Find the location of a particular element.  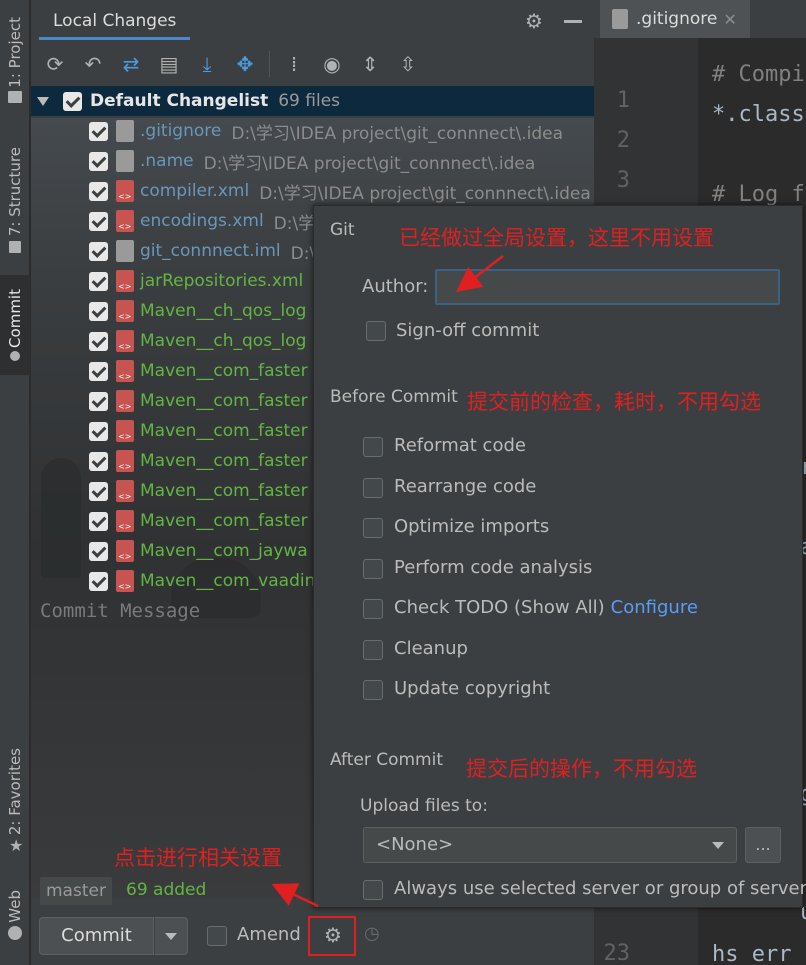

file-name: jarRepositories.xml is located at coordinates (222, 281).